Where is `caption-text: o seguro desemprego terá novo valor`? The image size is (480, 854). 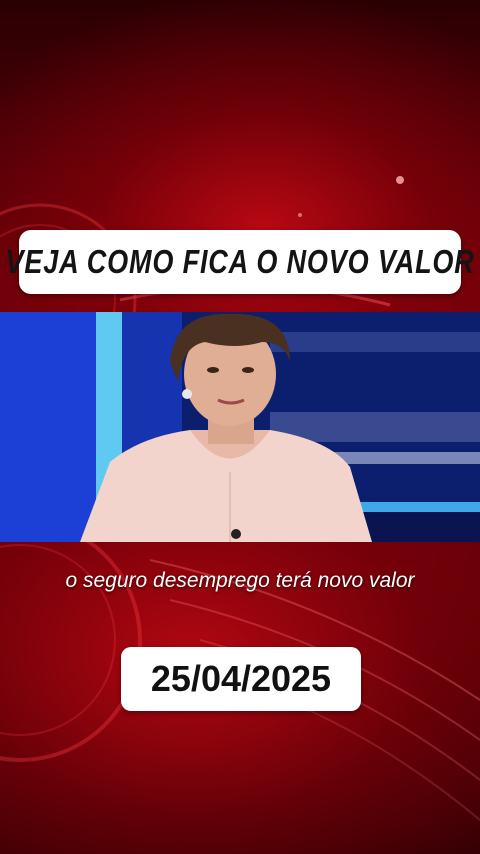 caption-text: o seguro desemprego terá novo valor is located at coordinates (240, 580).